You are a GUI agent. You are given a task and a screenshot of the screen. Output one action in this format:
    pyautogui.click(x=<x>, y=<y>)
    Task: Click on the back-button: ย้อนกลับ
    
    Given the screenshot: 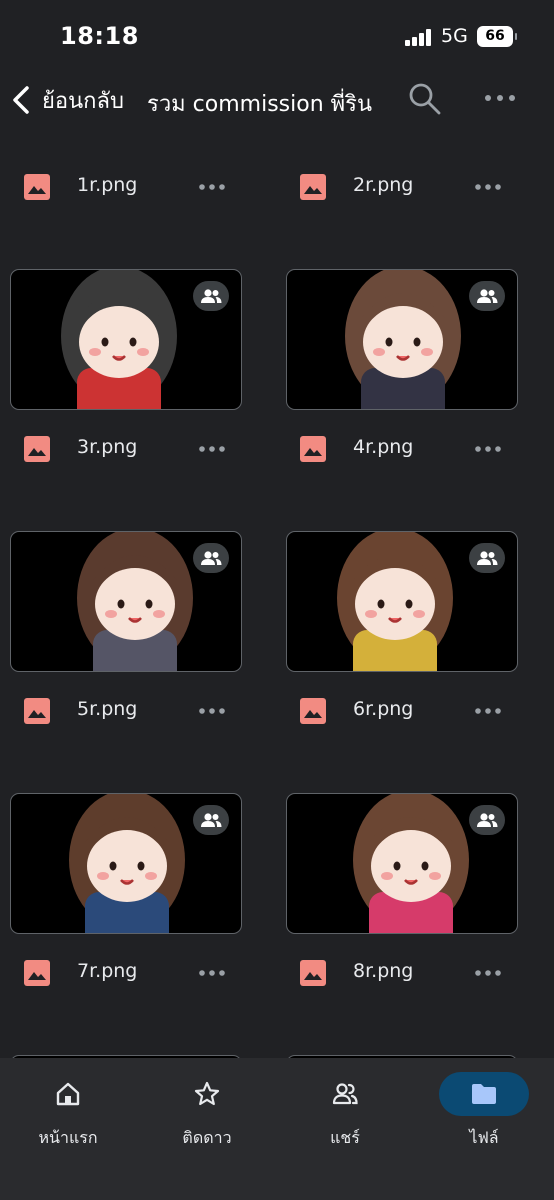 What is the action you would take?
    pyautogui.click(x=67, y=100)
    